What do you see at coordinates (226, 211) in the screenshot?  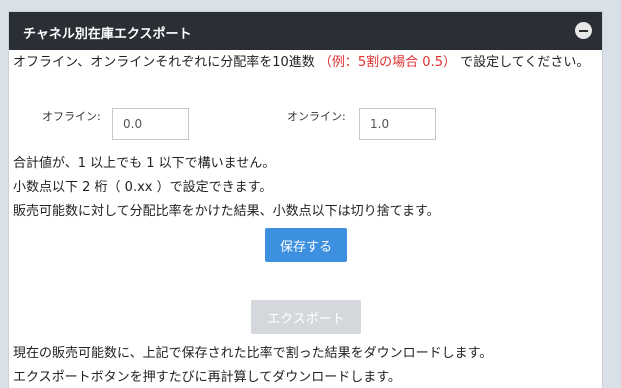 I see `note-truncate: 販売可能数に対して分配比率をかけた結果、小数点以下は切り捨てます。` at bounding box center [226, 211].